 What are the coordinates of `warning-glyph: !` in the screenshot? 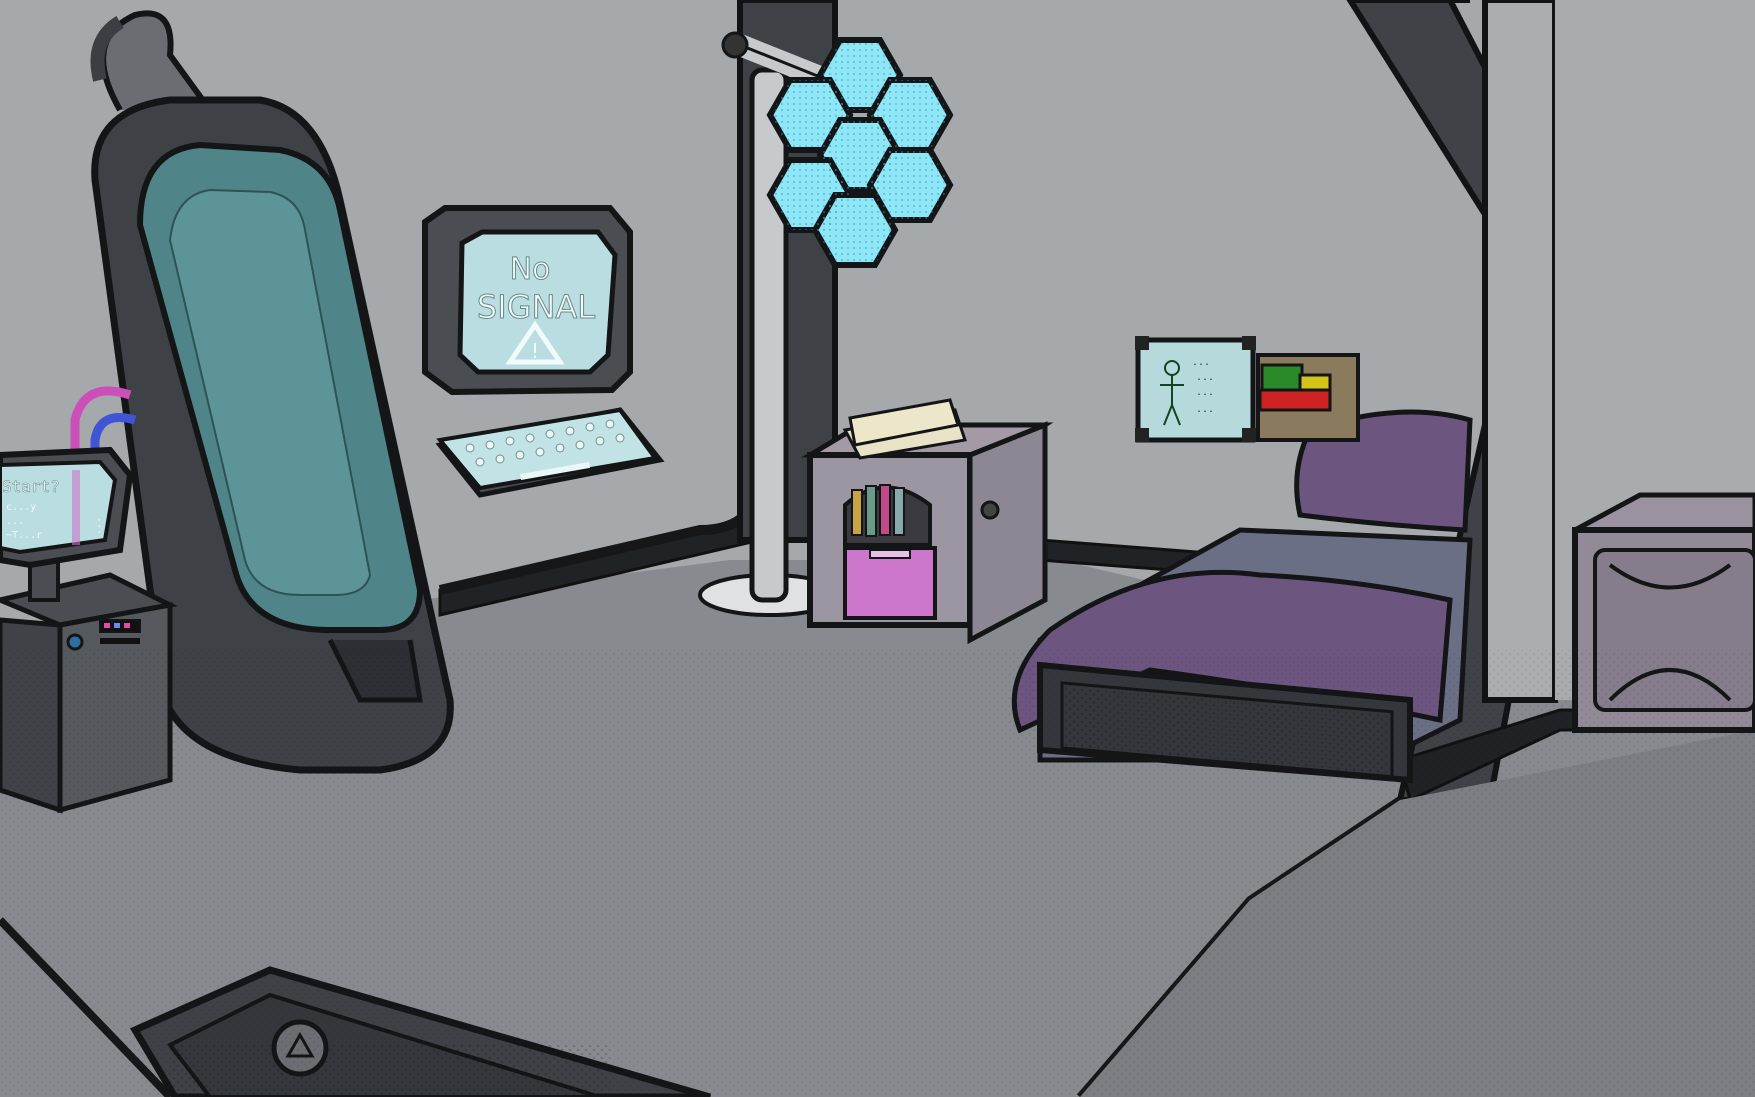 It's located at (535, 351).